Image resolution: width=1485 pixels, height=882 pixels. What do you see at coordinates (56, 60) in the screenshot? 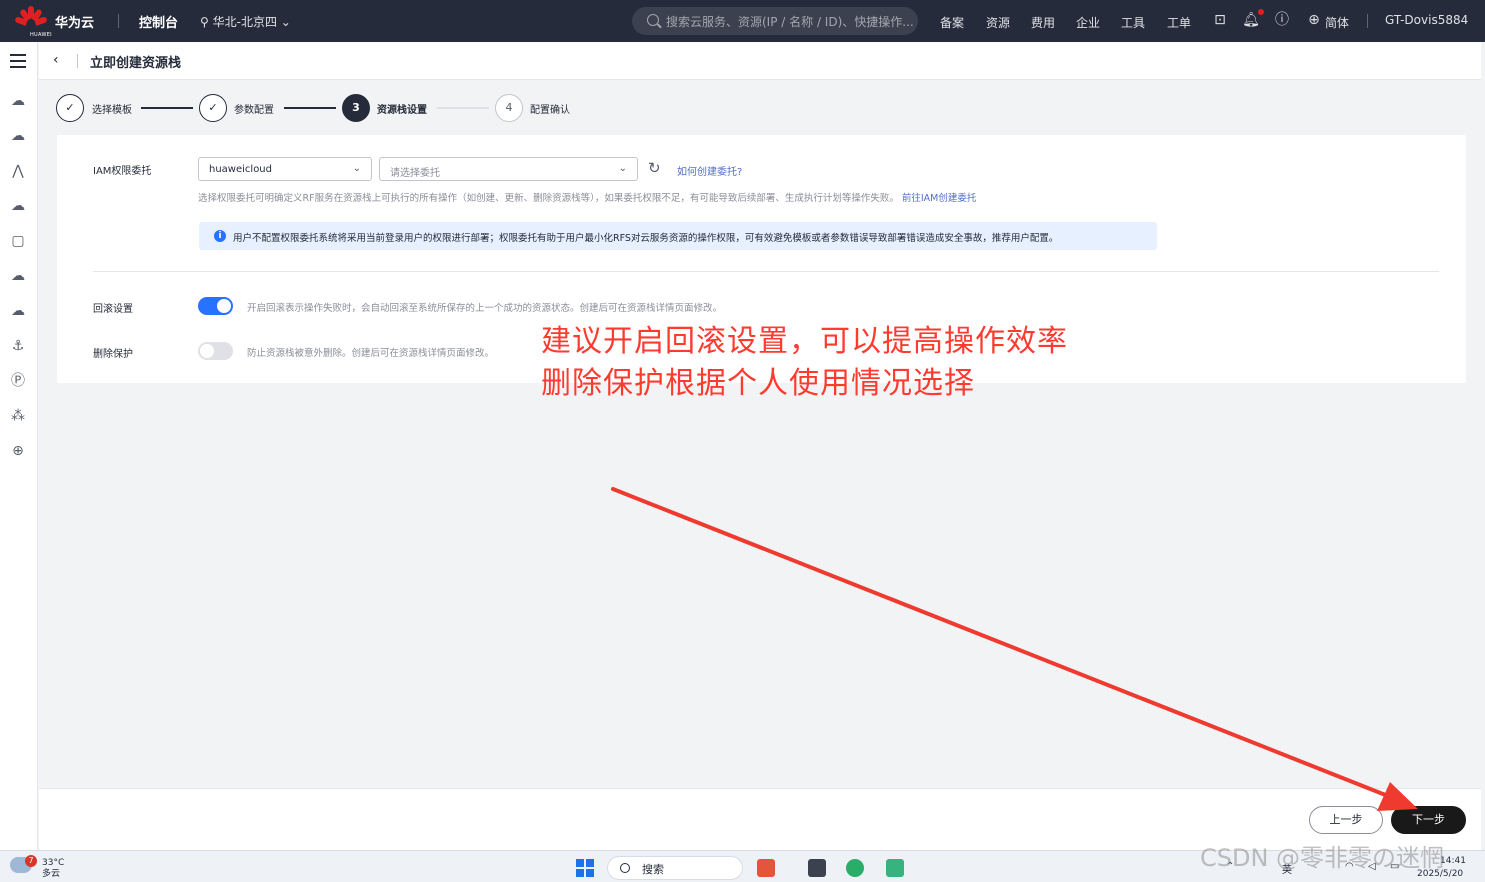
I see `back-arrow-icon: ‹` at bounding box center [56, 60].